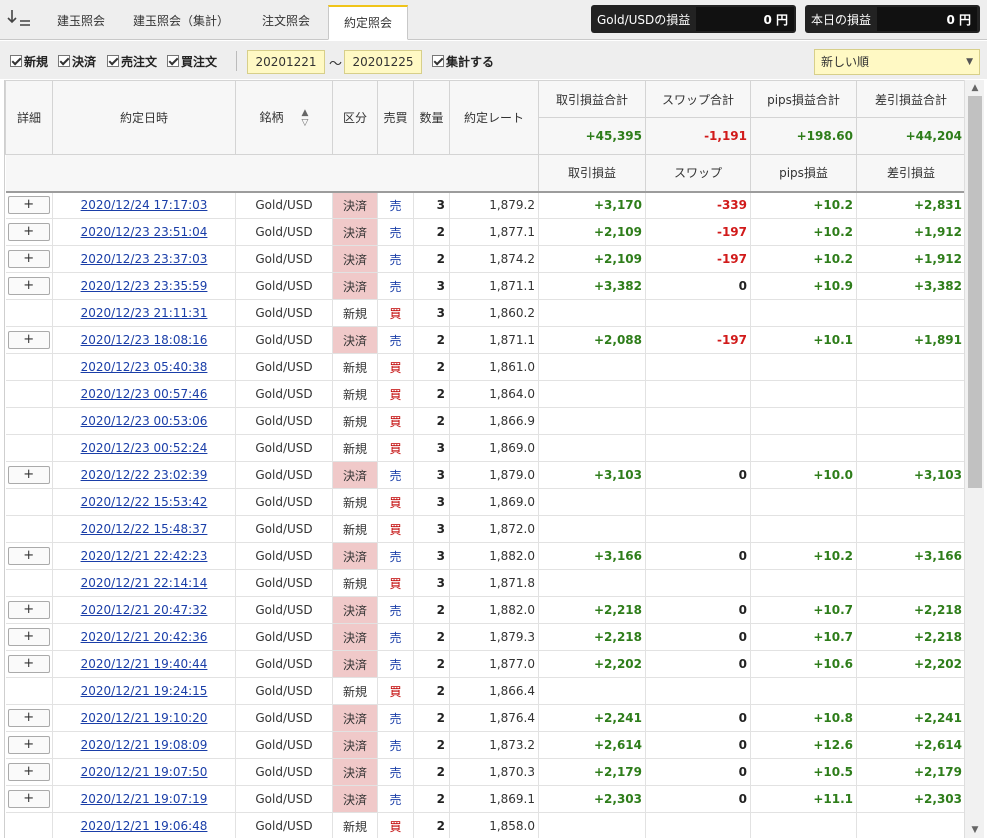 Image resolution: width=987 pixels, height=838 pixels. Describe the element at coordinates (144, 664) in the screenshot. I see `execution-date-link: 2020/12/21 19:40:44` at that location.